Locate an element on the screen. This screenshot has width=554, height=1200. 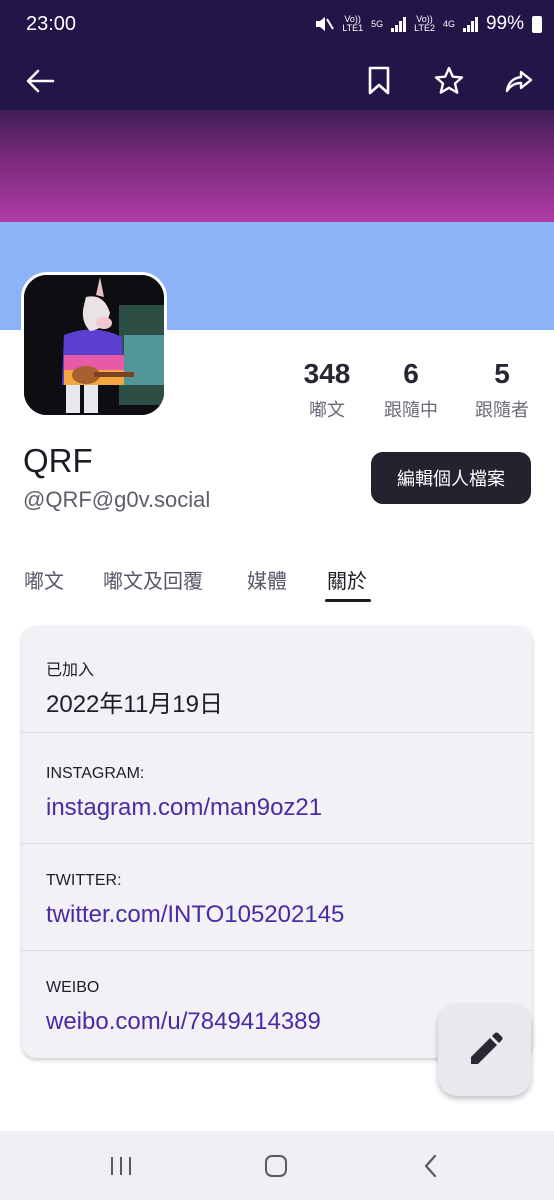
stat-followers-count: 5 is located at coordinates (502, 373).